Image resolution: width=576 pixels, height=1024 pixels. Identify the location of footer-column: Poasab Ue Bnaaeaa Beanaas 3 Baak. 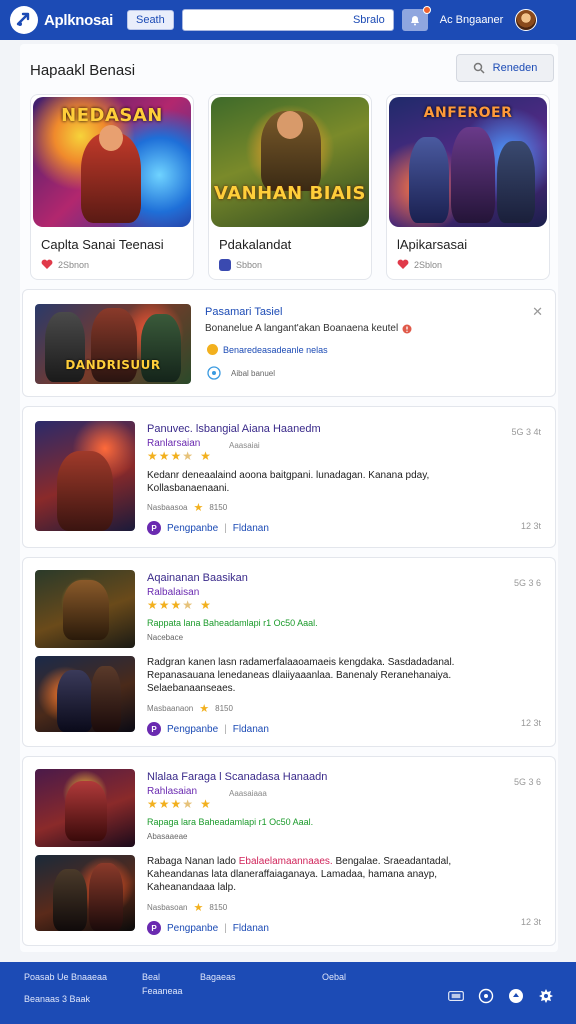
(65, 988).